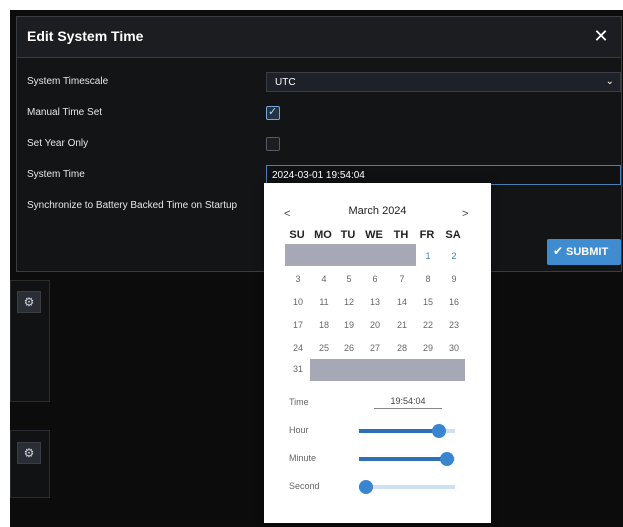 The image size is (623, 527). I want to click on calendar-day: 27, so click(375, 348).